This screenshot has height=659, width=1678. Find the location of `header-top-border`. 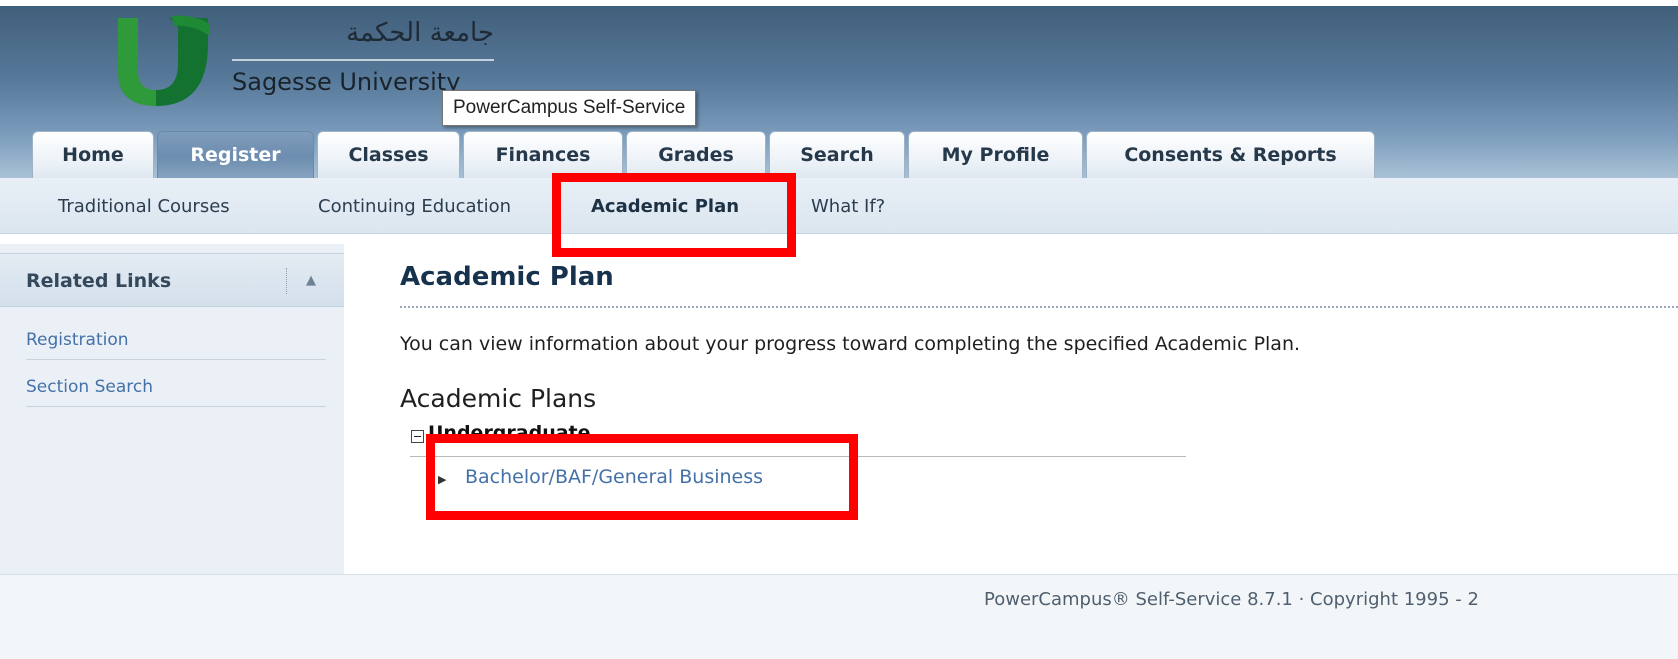

header-top-border is located at coordinates (839, 3).